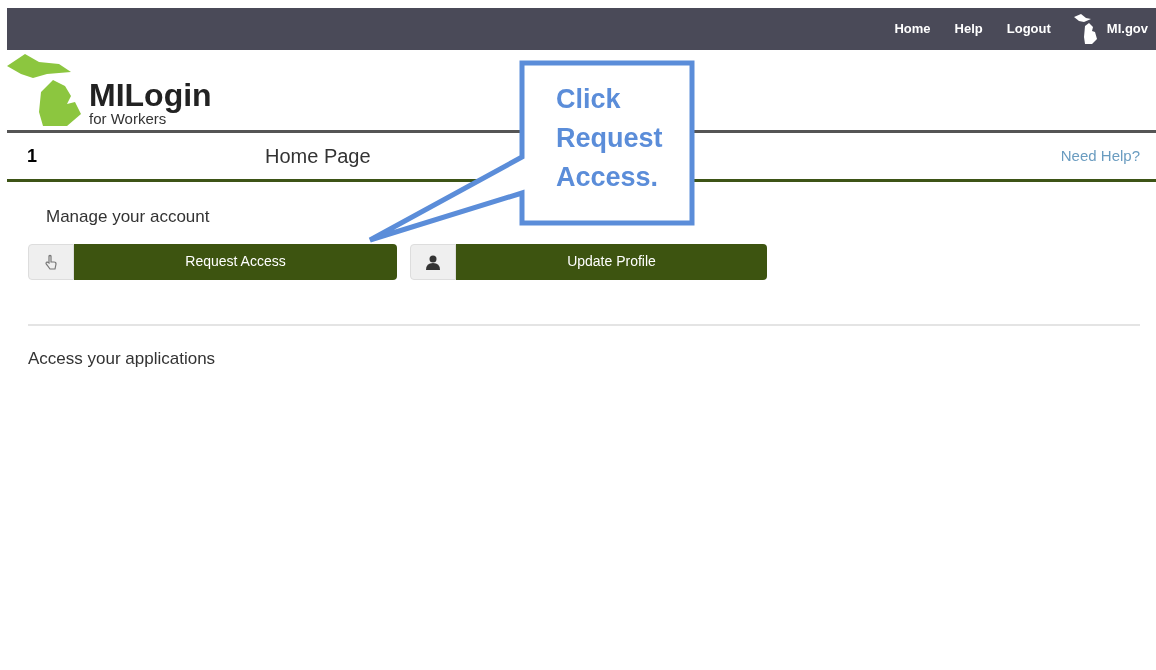  I want to click on michigan-icon, so click(1085, 29).